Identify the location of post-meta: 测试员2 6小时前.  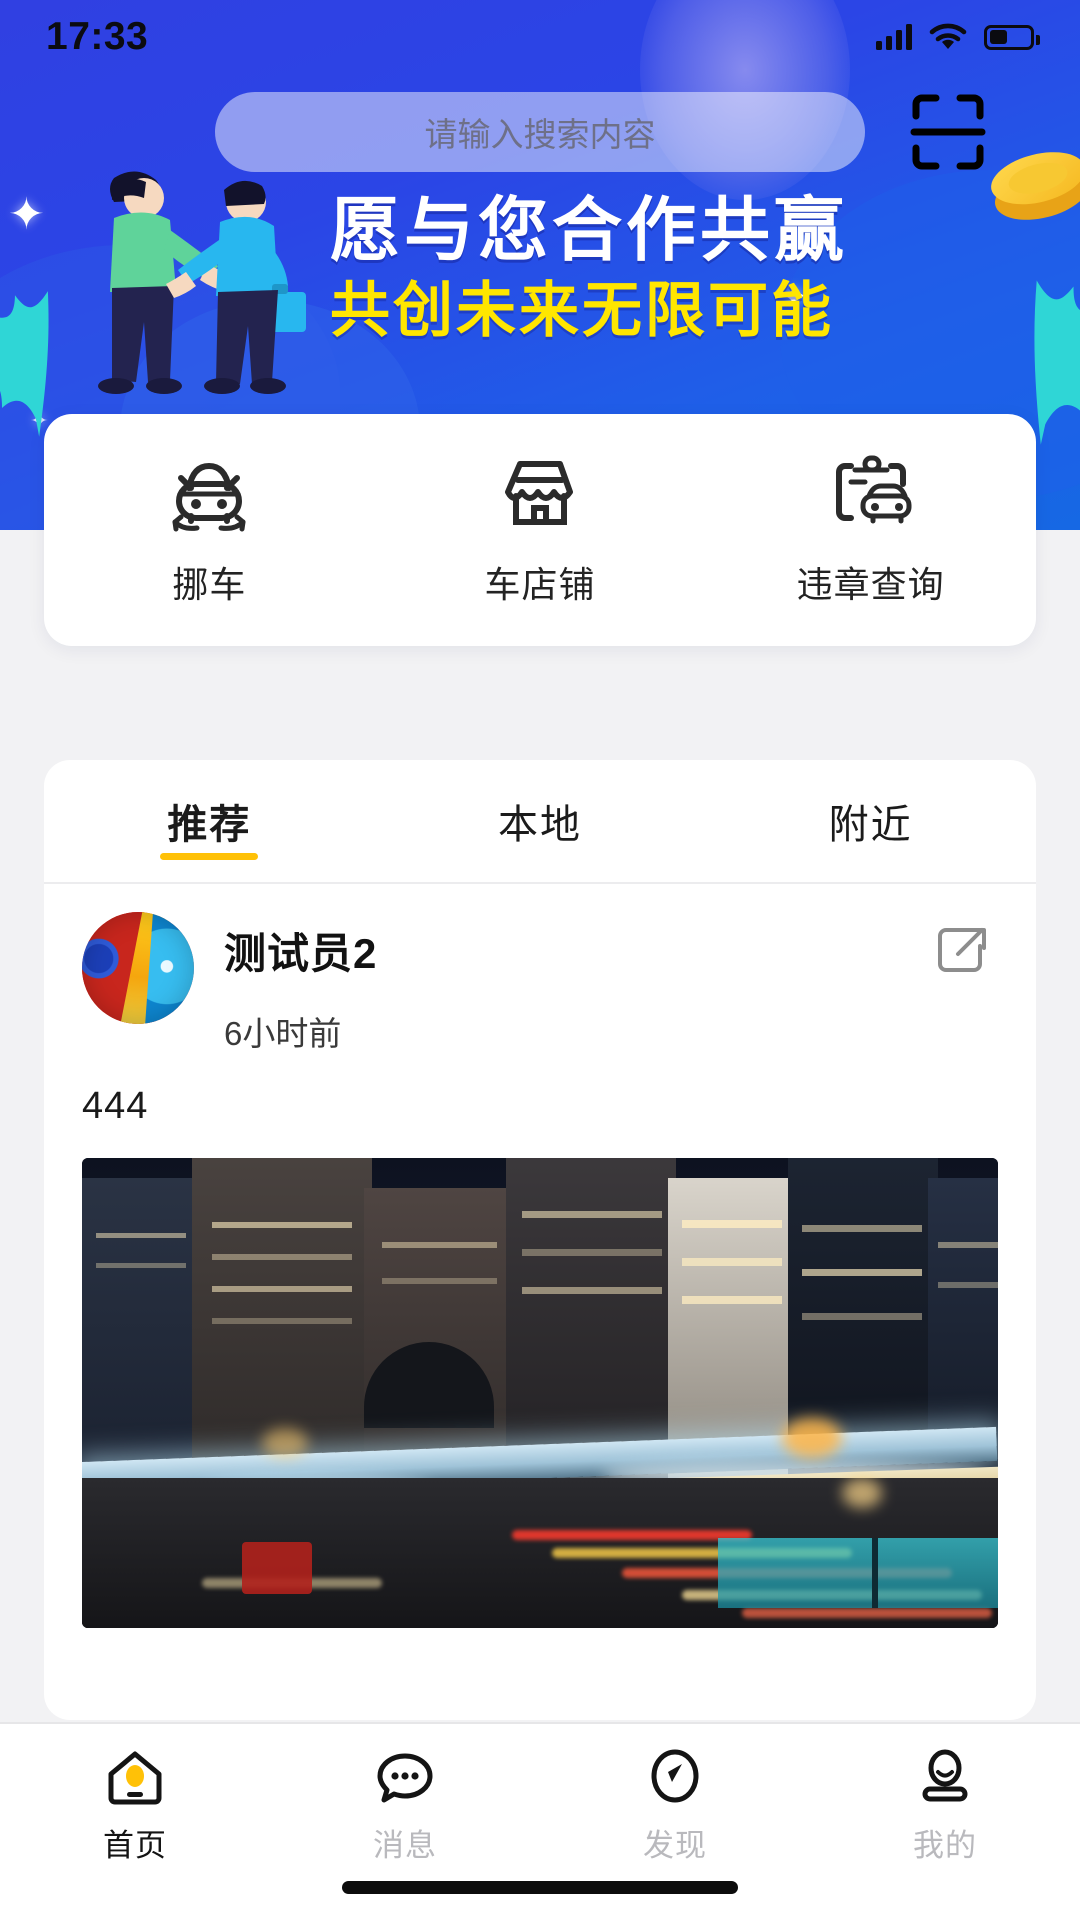
(300, 983).